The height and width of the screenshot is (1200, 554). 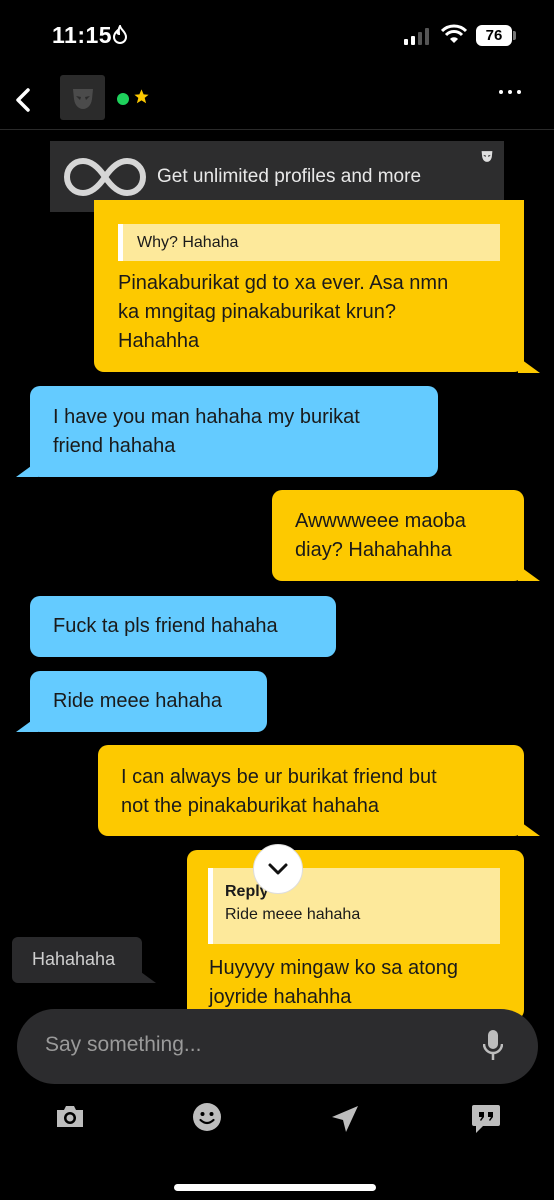 What do you see at coordinates (493, 1046) in the screenshot?
I see `microphone-icon` at bounding box center [493, 1046].